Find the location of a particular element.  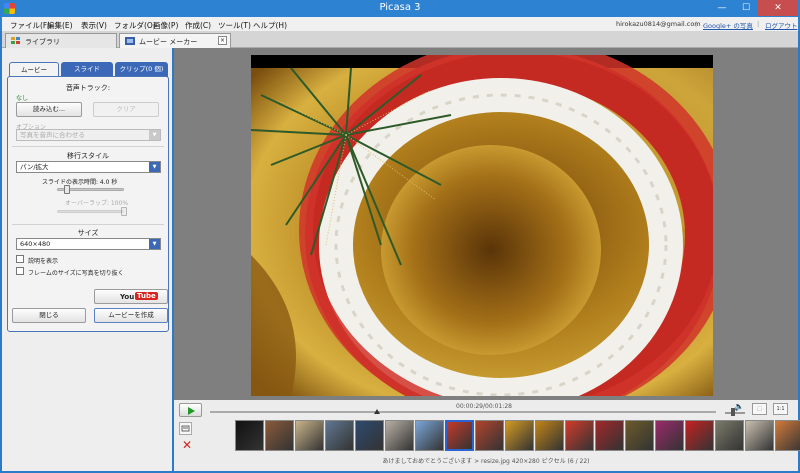

transition-style-title: 移行スタイル is located at coordinates (88, 156).